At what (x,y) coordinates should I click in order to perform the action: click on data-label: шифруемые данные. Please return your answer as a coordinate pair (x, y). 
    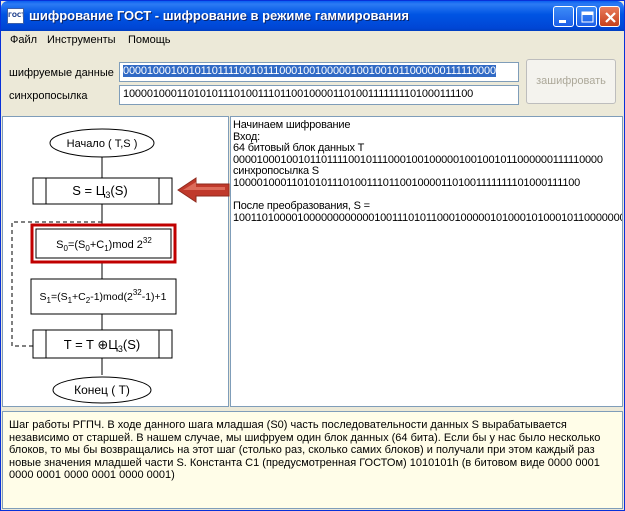
    Looking at the image, I should click on (61, 73).